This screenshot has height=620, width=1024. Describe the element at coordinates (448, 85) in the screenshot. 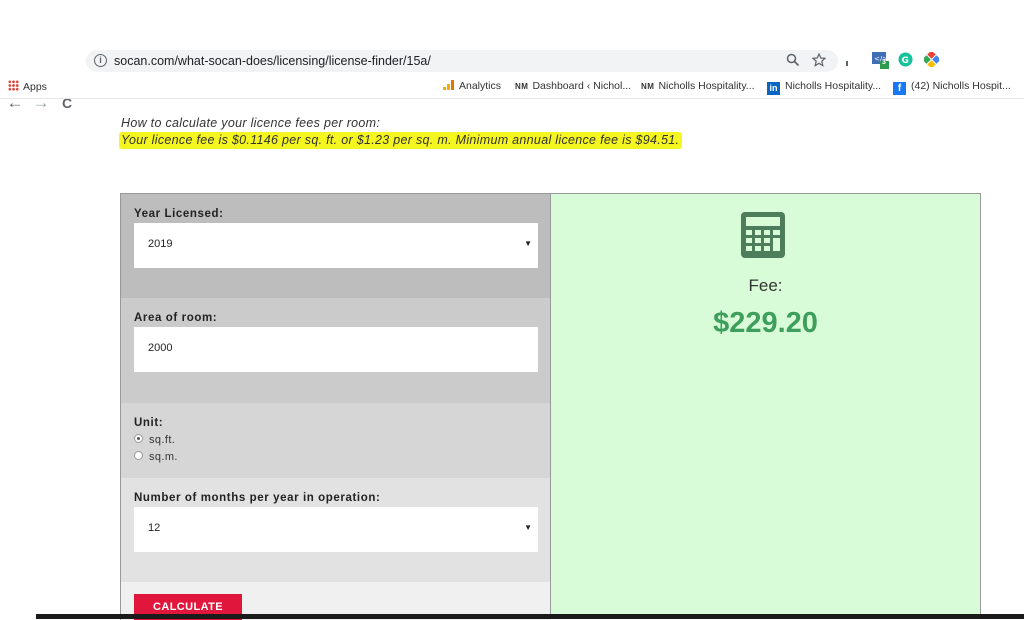

I see `analytics-icon` at that location.